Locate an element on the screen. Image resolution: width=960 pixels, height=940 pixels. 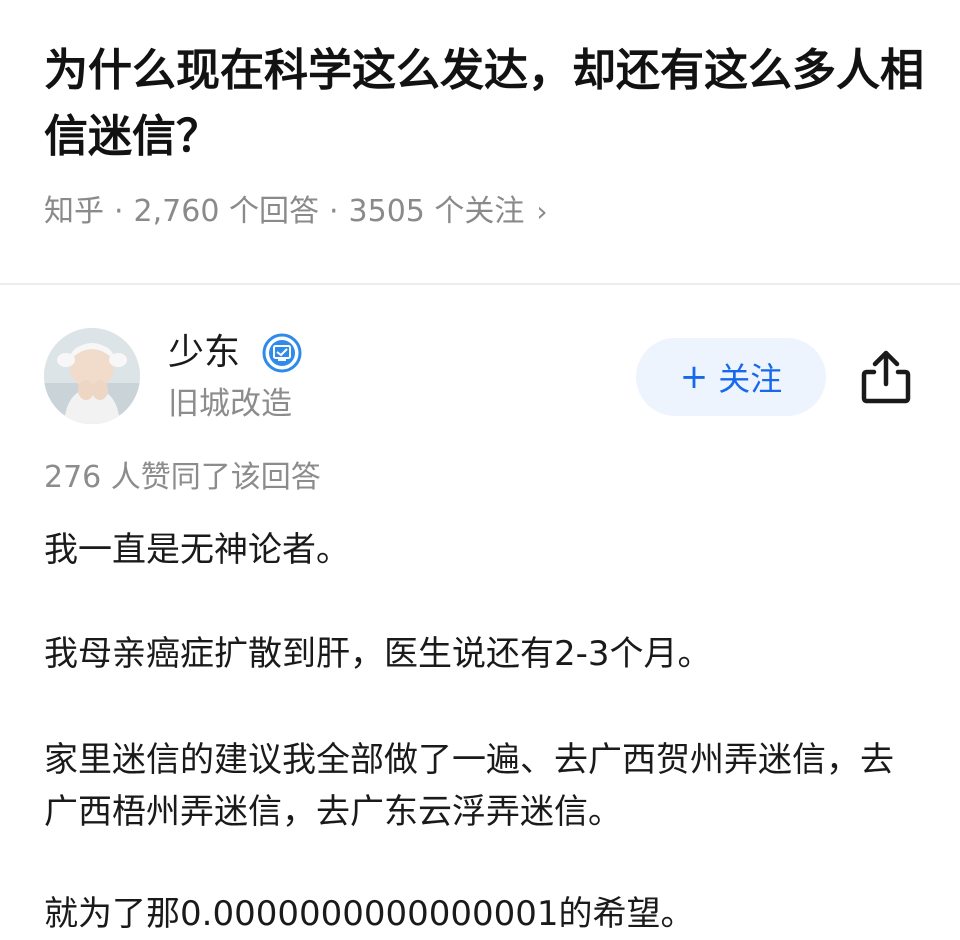
answer-paragraph: 就为了那0.0000000000000001的希望。 is located at coordinates (369, 914).